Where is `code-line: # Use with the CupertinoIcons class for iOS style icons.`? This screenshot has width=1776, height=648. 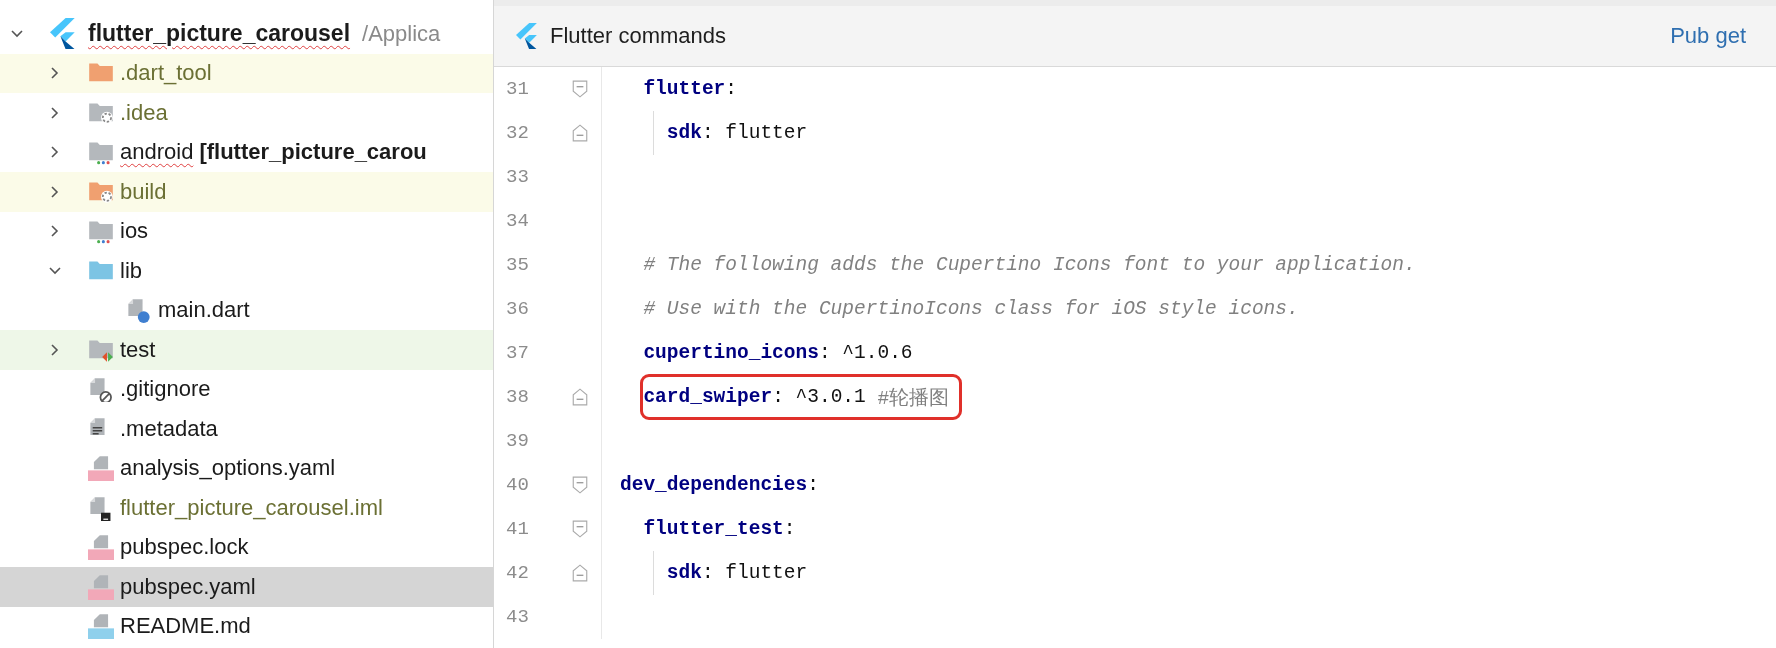
code-line: # Use with the CupertinoIcons class for iOS style icons. is located at coordinates (971, 309).